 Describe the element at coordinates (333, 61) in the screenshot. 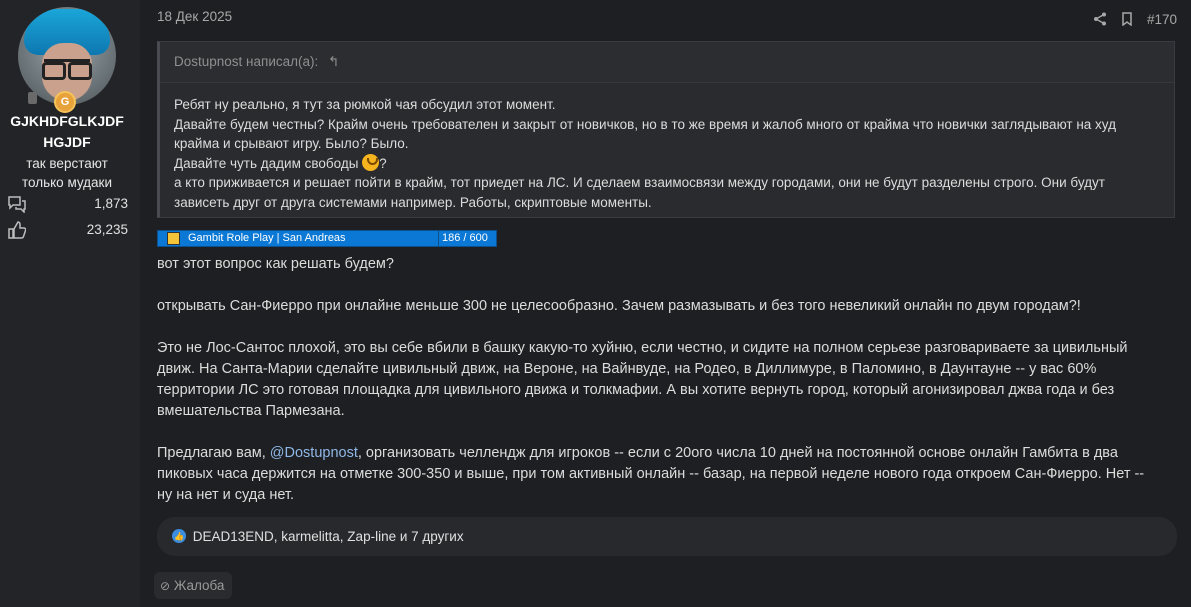

I see `reply-arrow-icon: ↰` at that location.